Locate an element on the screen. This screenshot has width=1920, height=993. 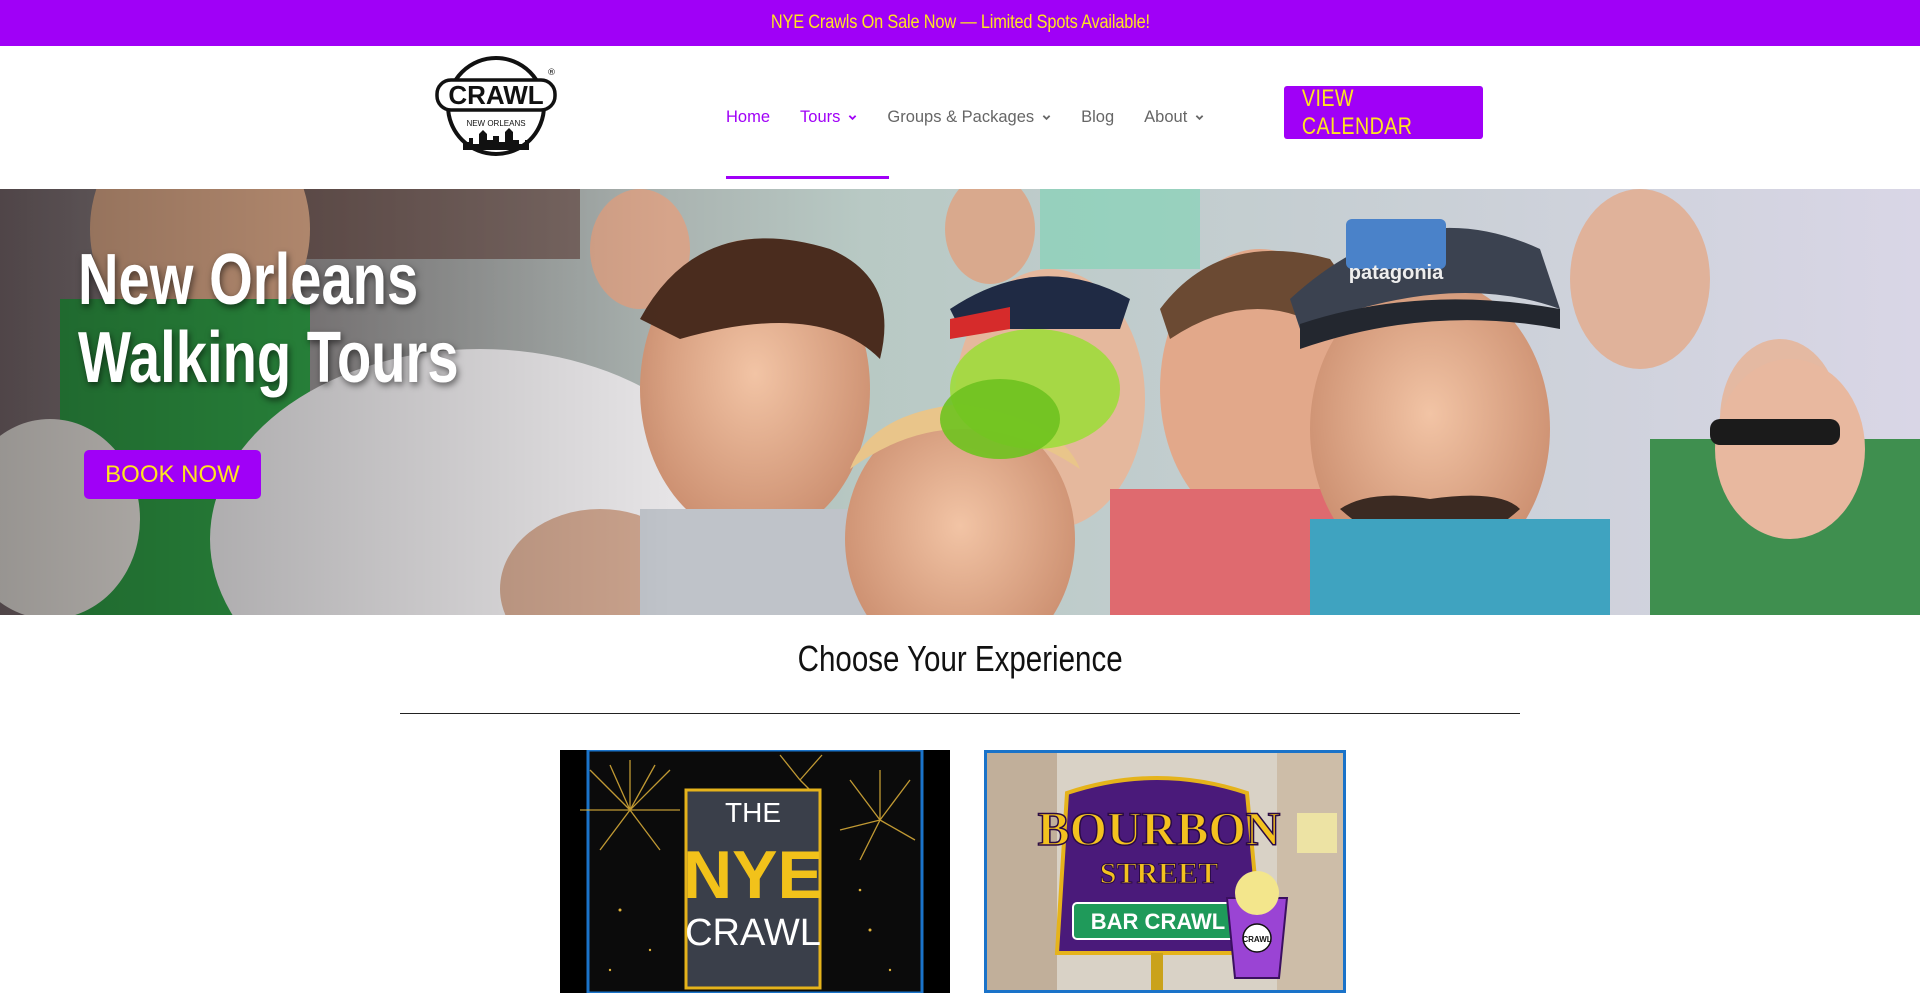
book-now-button: BOOK NOW is located at coordinates (172, 474).